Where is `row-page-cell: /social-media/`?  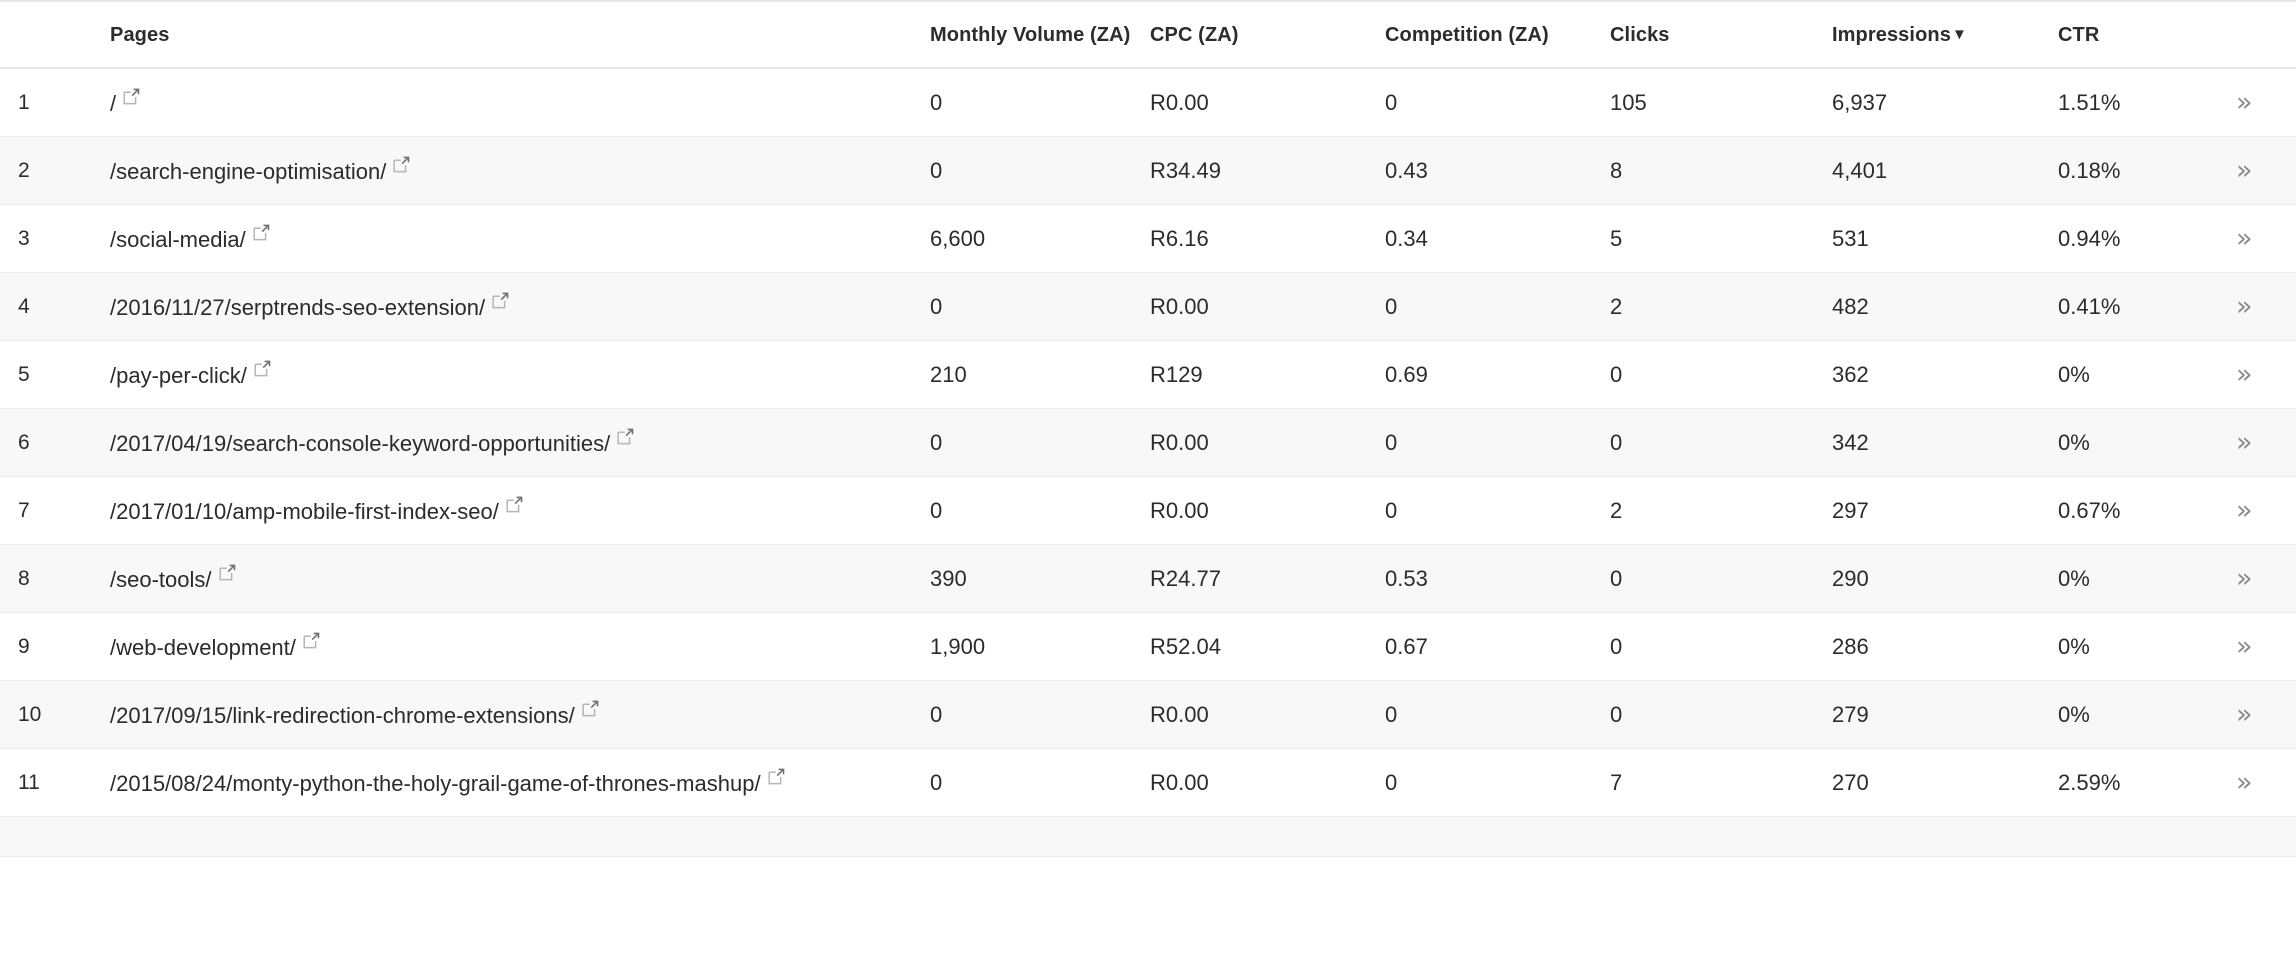 row-page-cell: /social-media/ is located at coordinates (520, 239).